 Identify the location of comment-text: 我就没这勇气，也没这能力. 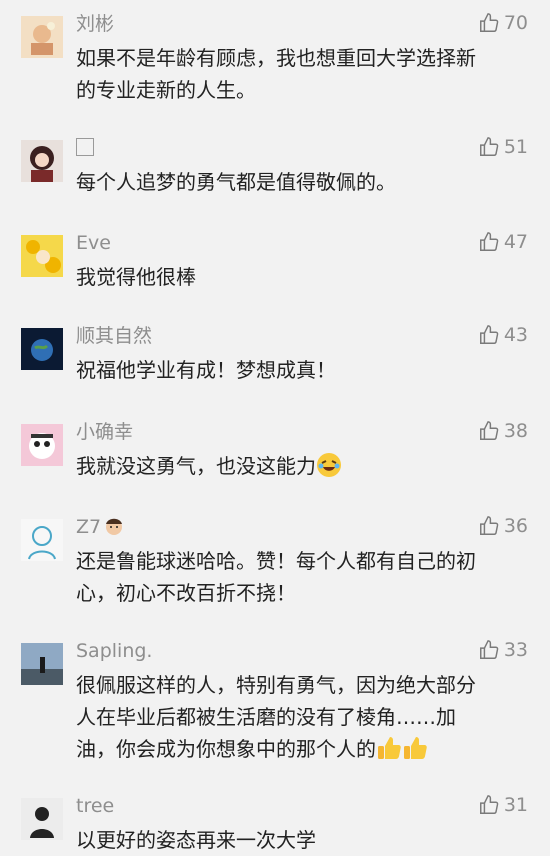
(303, 466).